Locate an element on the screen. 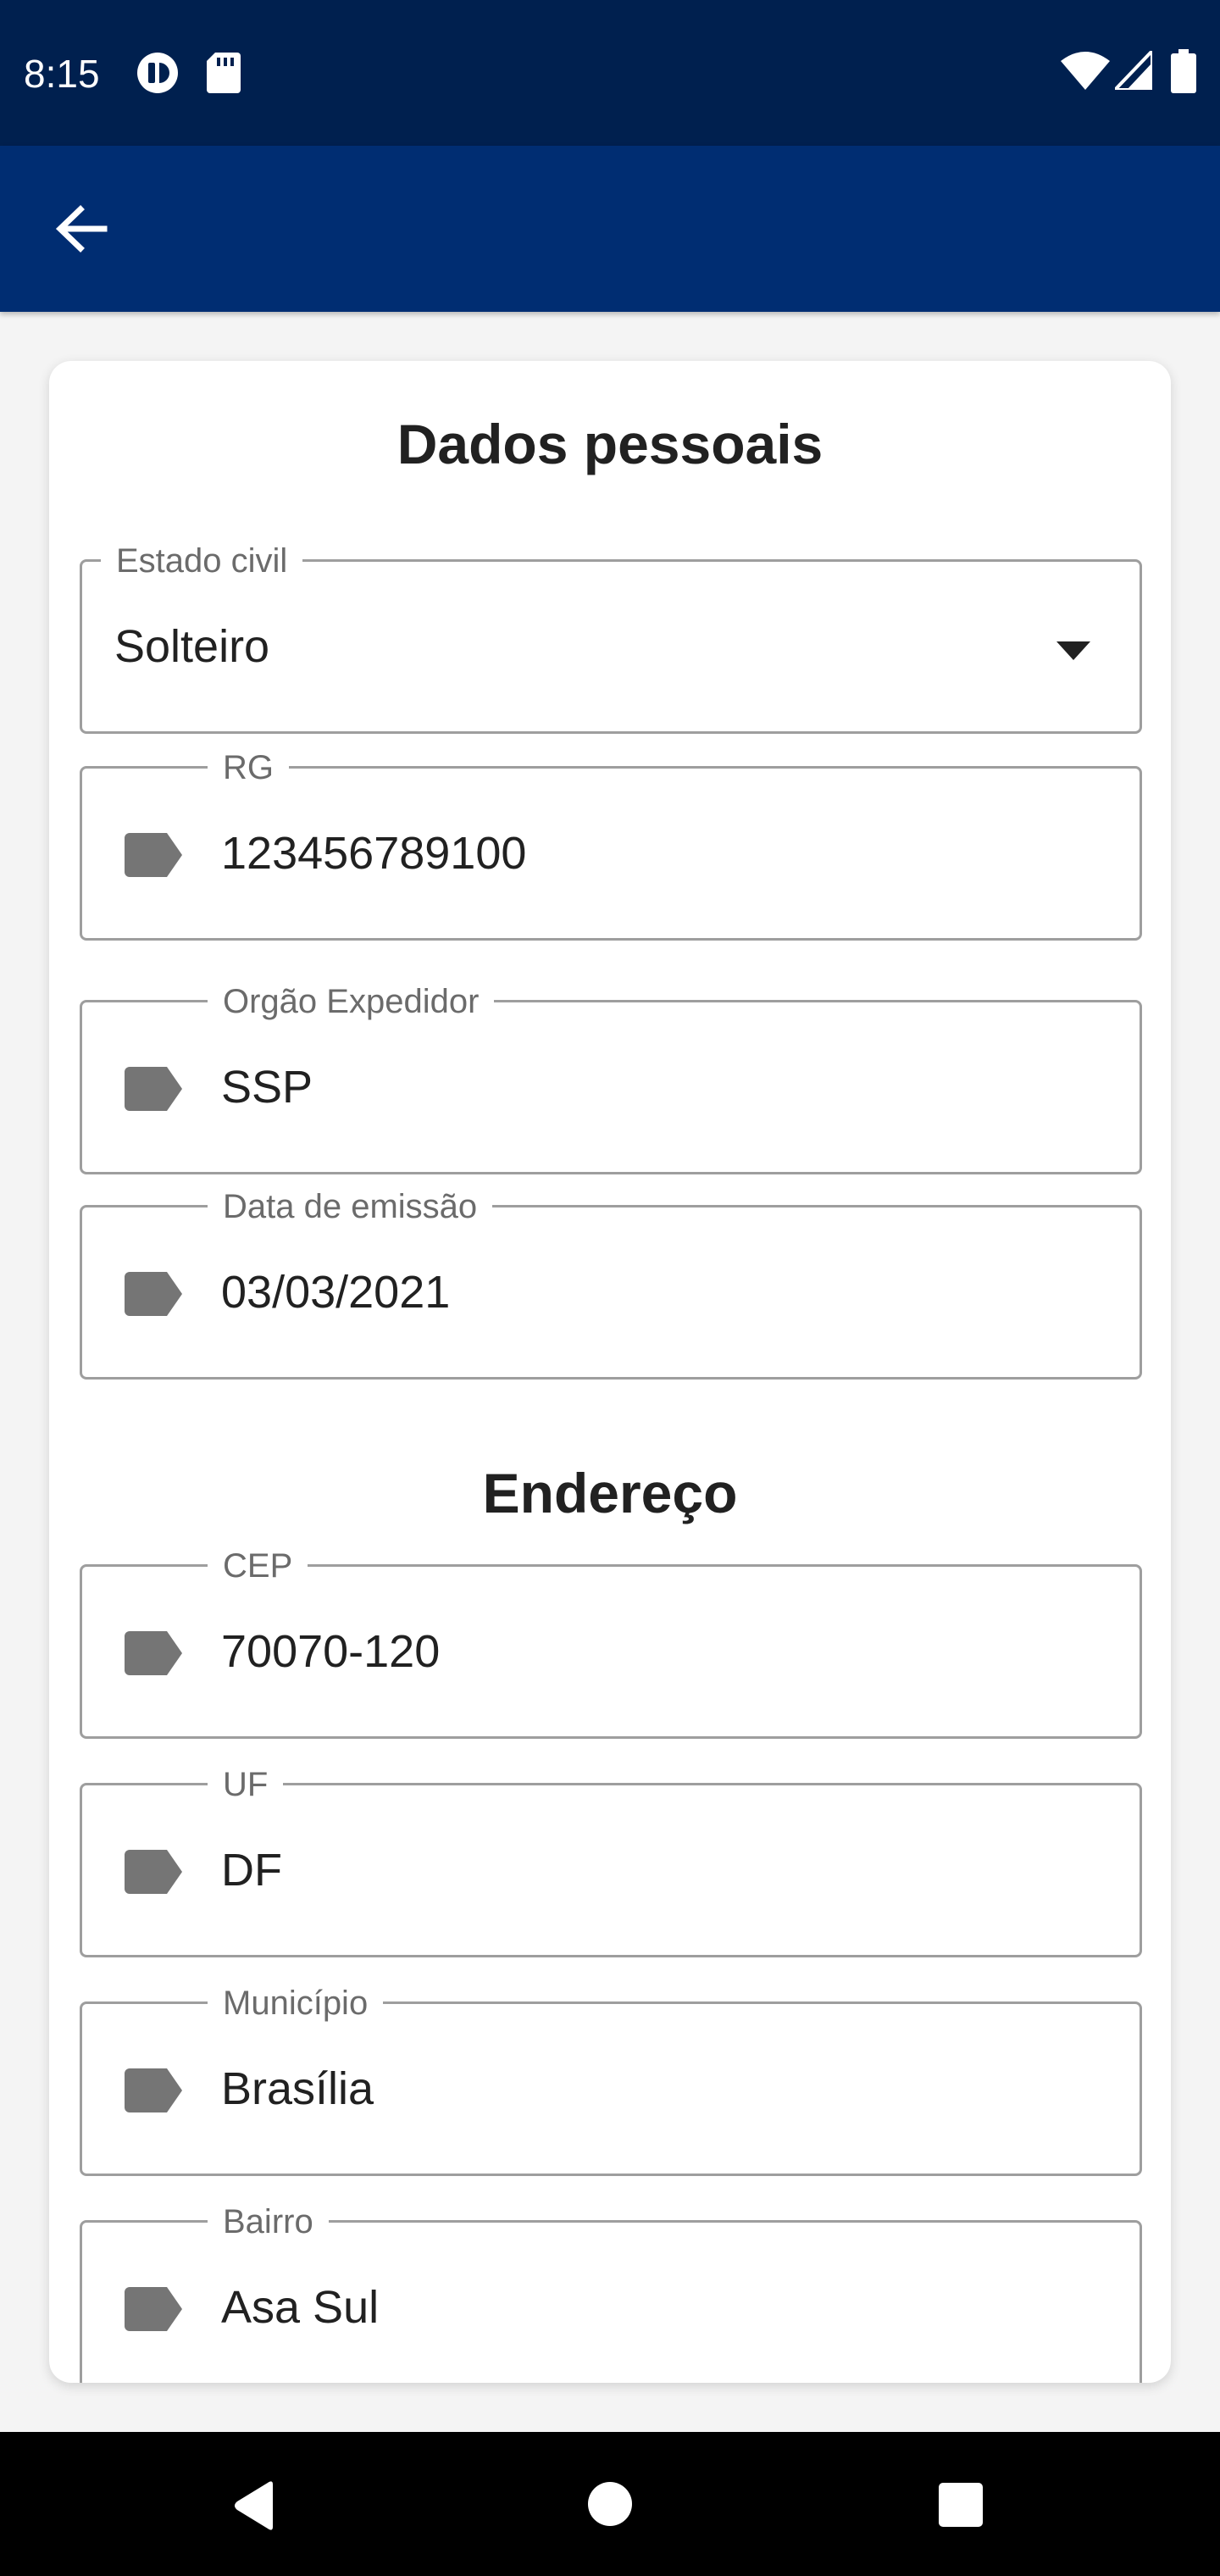 Image resolution: width=1220 pixels, height=2576 pixels. bairro-label: Bairro is located at coordinates (268, 2221).